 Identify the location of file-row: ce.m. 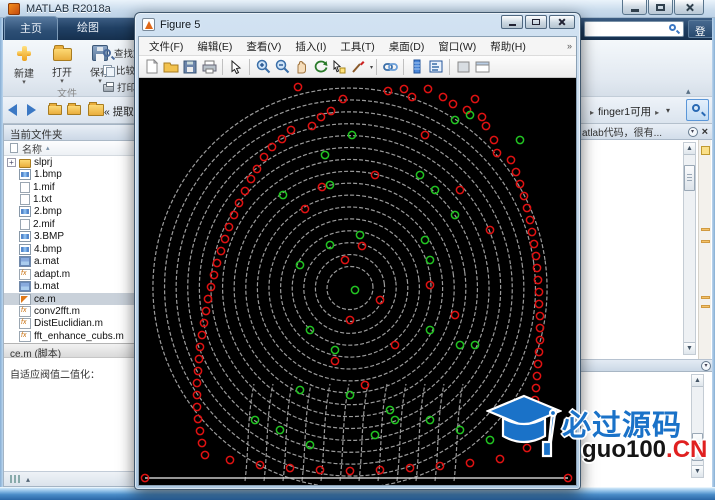
(69, 299).